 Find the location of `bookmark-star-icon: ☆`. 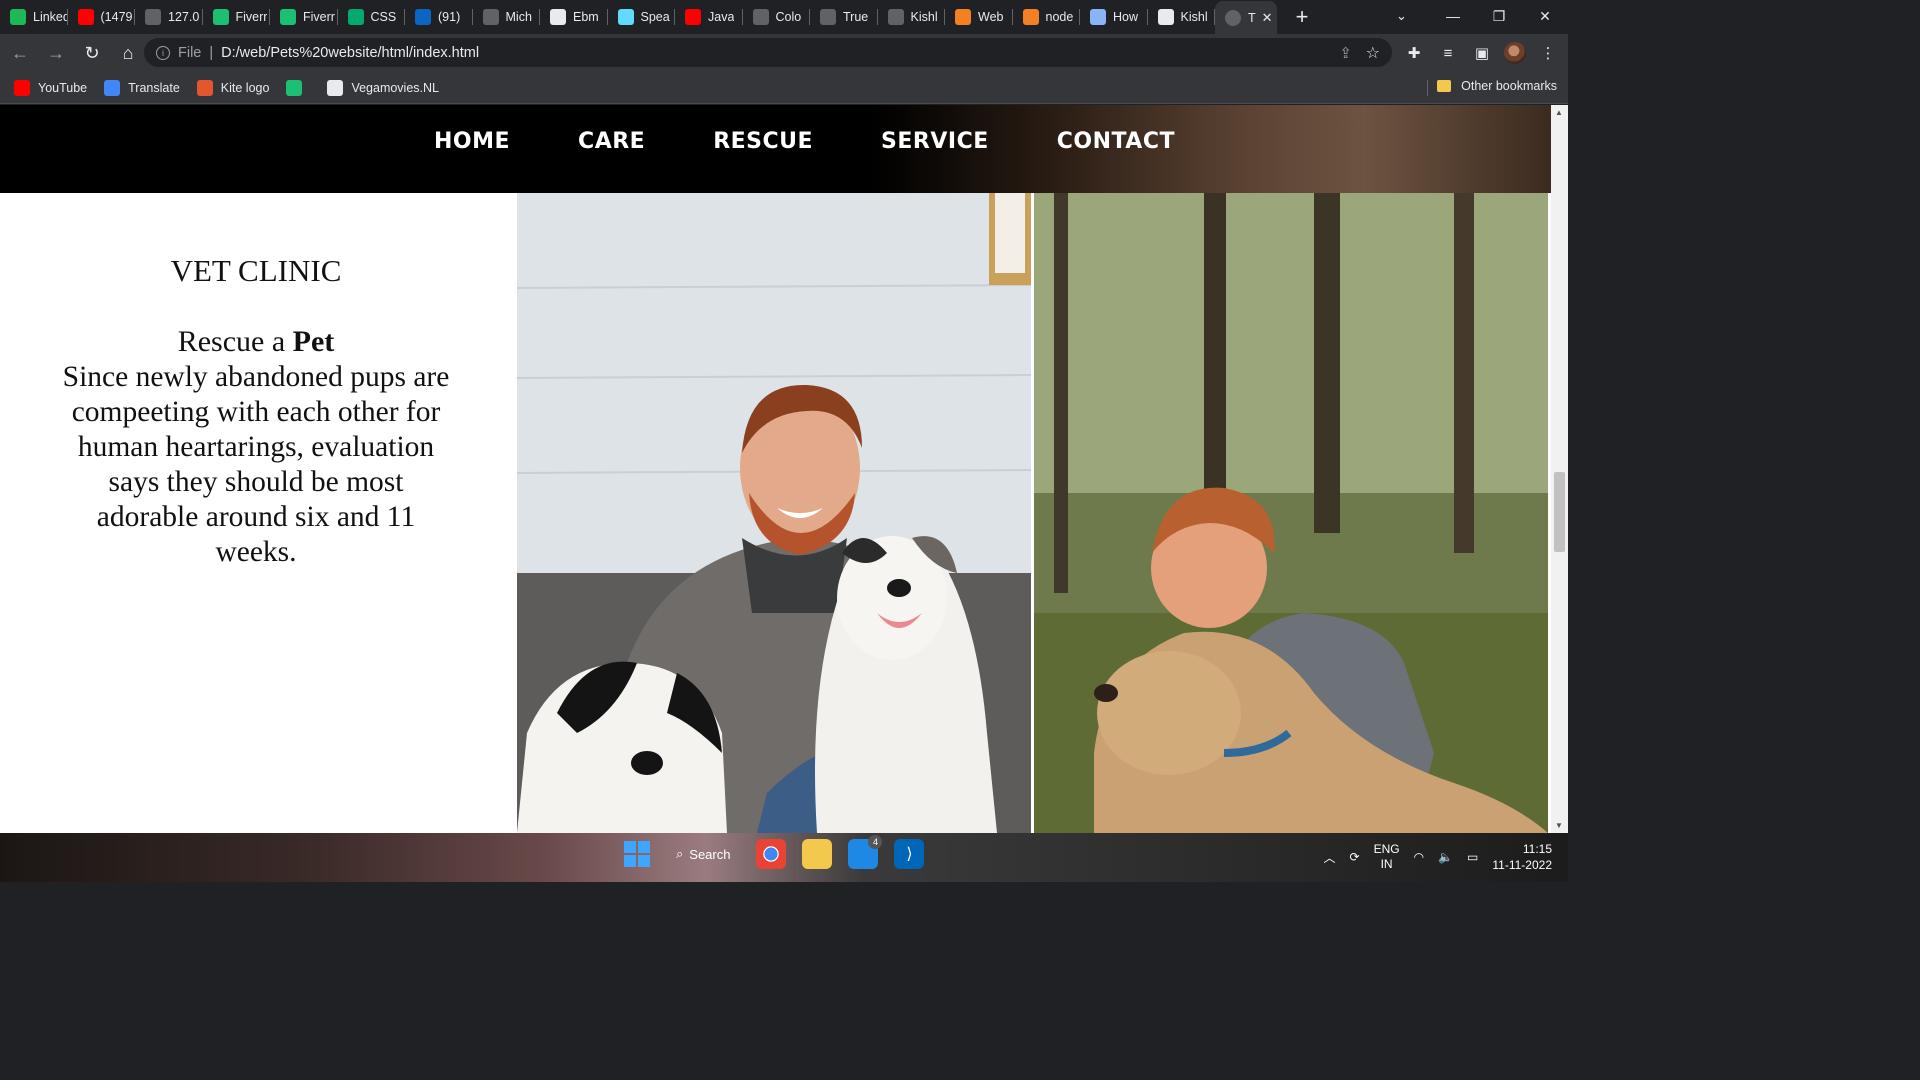

bookmark-star-icon: ☆ is located at coordinates (1373, 53).